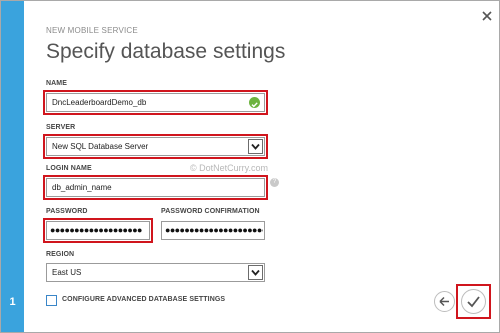 The height and width of the screenshot is (333, 500). Describe the element at coordinates (229, 168) in the screenshot. I see `watermark: © DotNetCurry.com` at that location.